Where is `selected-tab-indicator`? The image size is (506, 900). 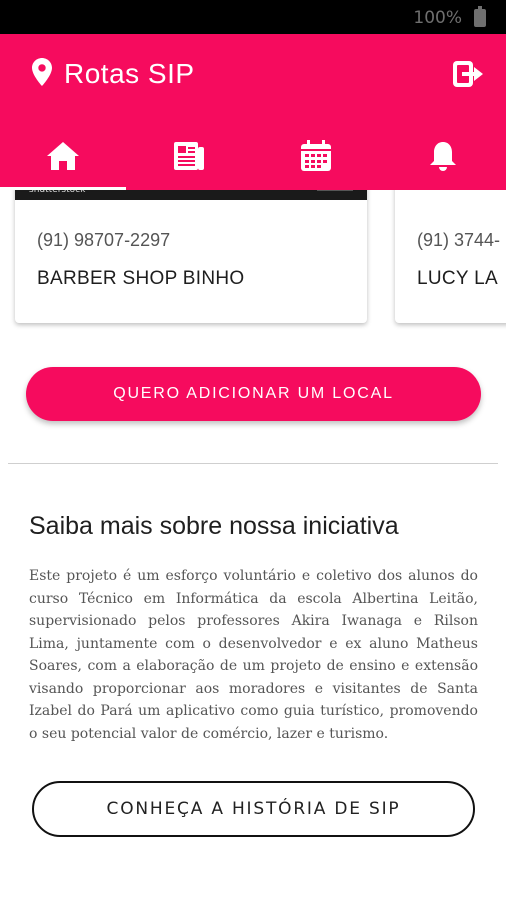 selected-tab-indicator is located at coordinates (63, 188).